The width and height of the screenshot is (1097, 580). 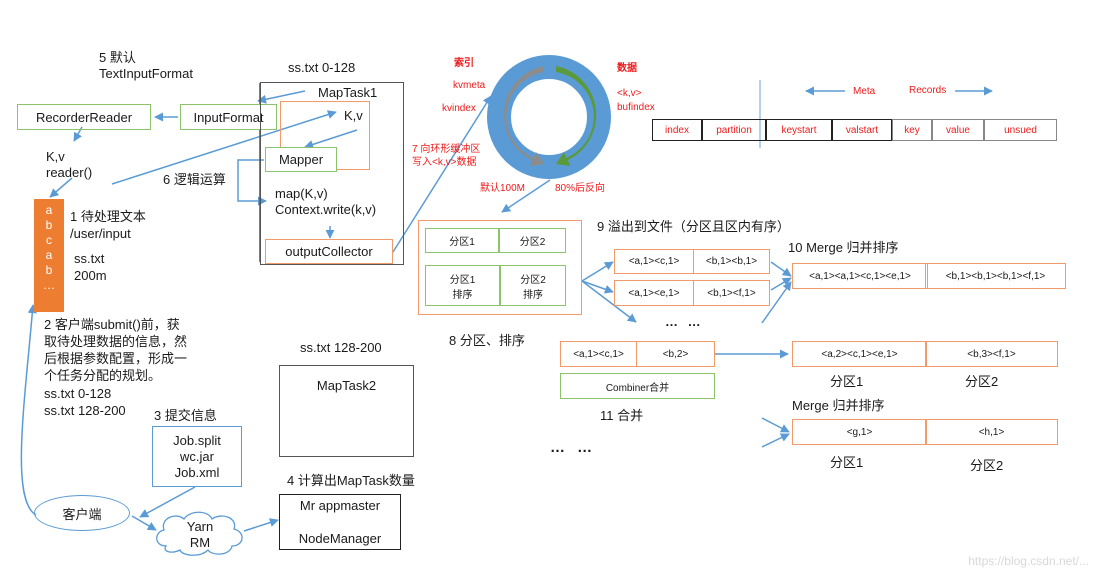 I want to click on step2-line: 2 客户端submit()前，获, so click(x=112, y=324).